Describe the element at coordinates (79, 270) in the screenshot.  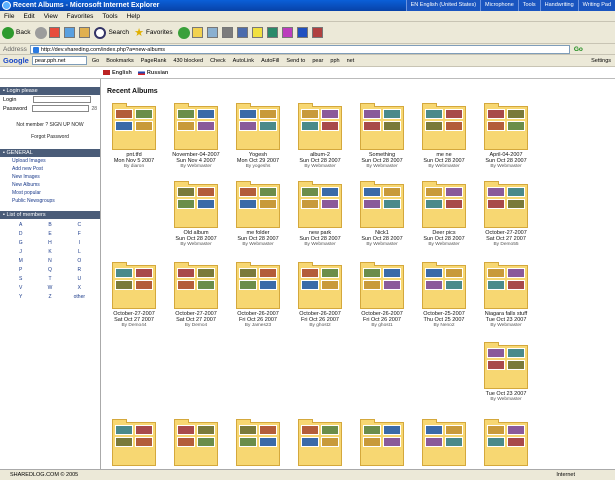
I see `member-letter-link: R` at that location.